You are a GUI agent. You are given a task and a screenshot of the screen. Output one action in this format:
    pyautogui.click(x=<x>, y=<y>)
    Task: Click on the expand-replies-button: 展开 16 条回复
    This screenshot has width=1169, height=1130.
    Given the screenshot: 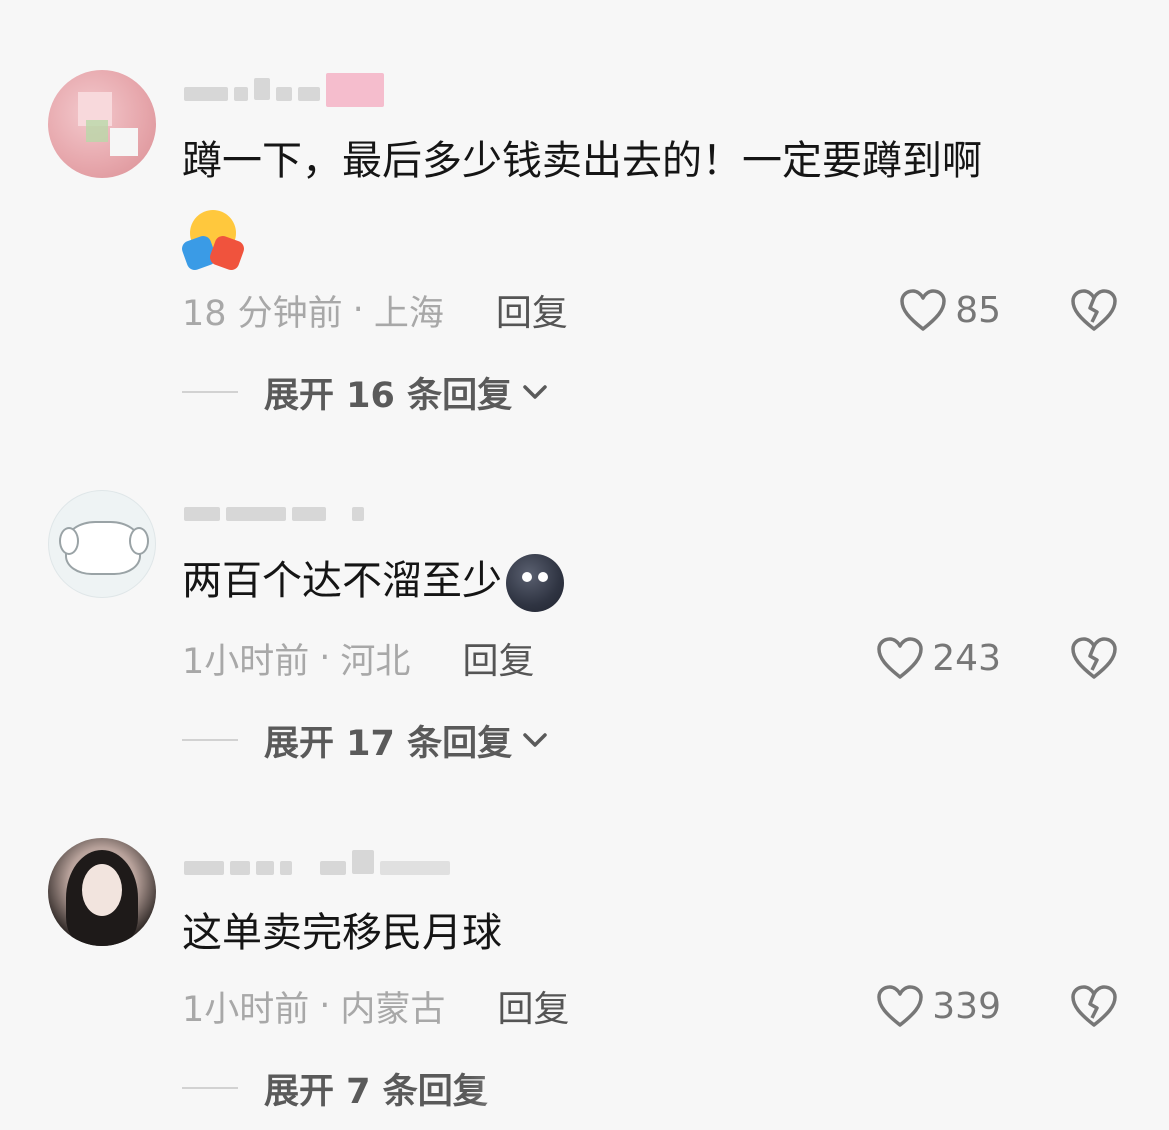 What is the action you would take?
    pyautogui.click(x=365, y=393)
    